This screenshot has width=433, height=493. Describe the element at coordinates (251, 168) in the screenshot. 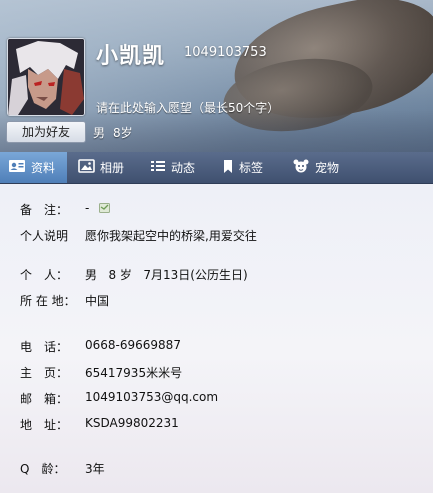

I see `tab-label: 标签` at that location.